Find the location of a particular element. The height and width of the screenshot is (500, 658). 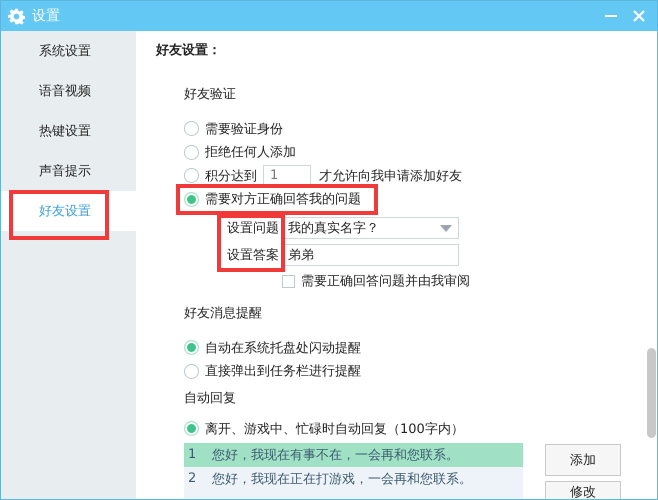

option-label: 积分达到 is located at coordinates (231, 176).